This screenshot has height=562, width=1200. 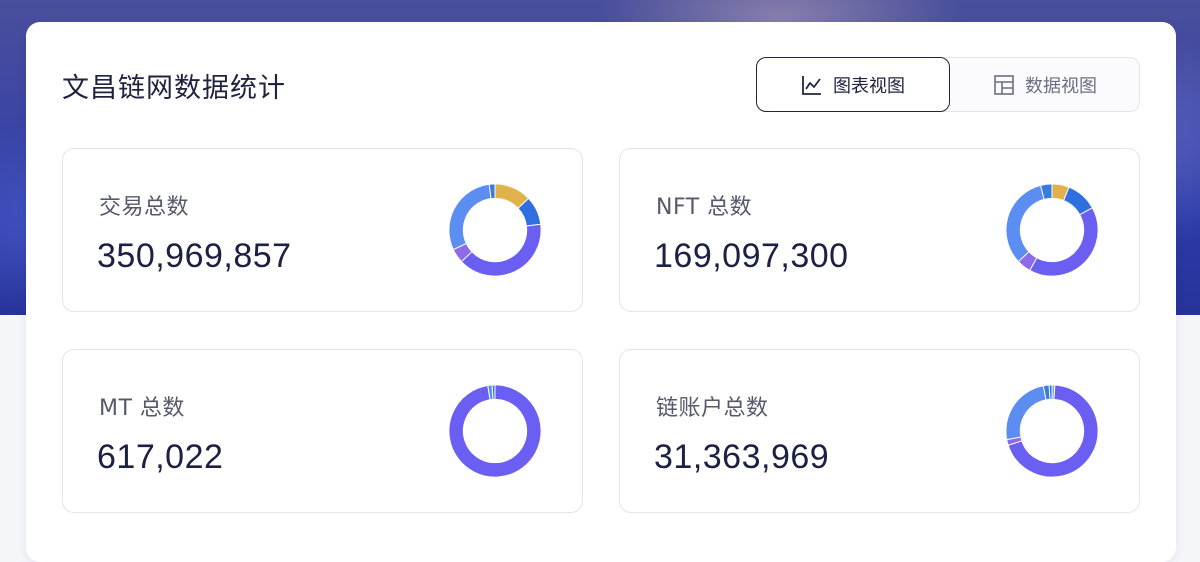 What do you see at coordinates (704, 207) in the screenshot?
I see `stat-label: NFT 总数` at bounding box center [704, 207].